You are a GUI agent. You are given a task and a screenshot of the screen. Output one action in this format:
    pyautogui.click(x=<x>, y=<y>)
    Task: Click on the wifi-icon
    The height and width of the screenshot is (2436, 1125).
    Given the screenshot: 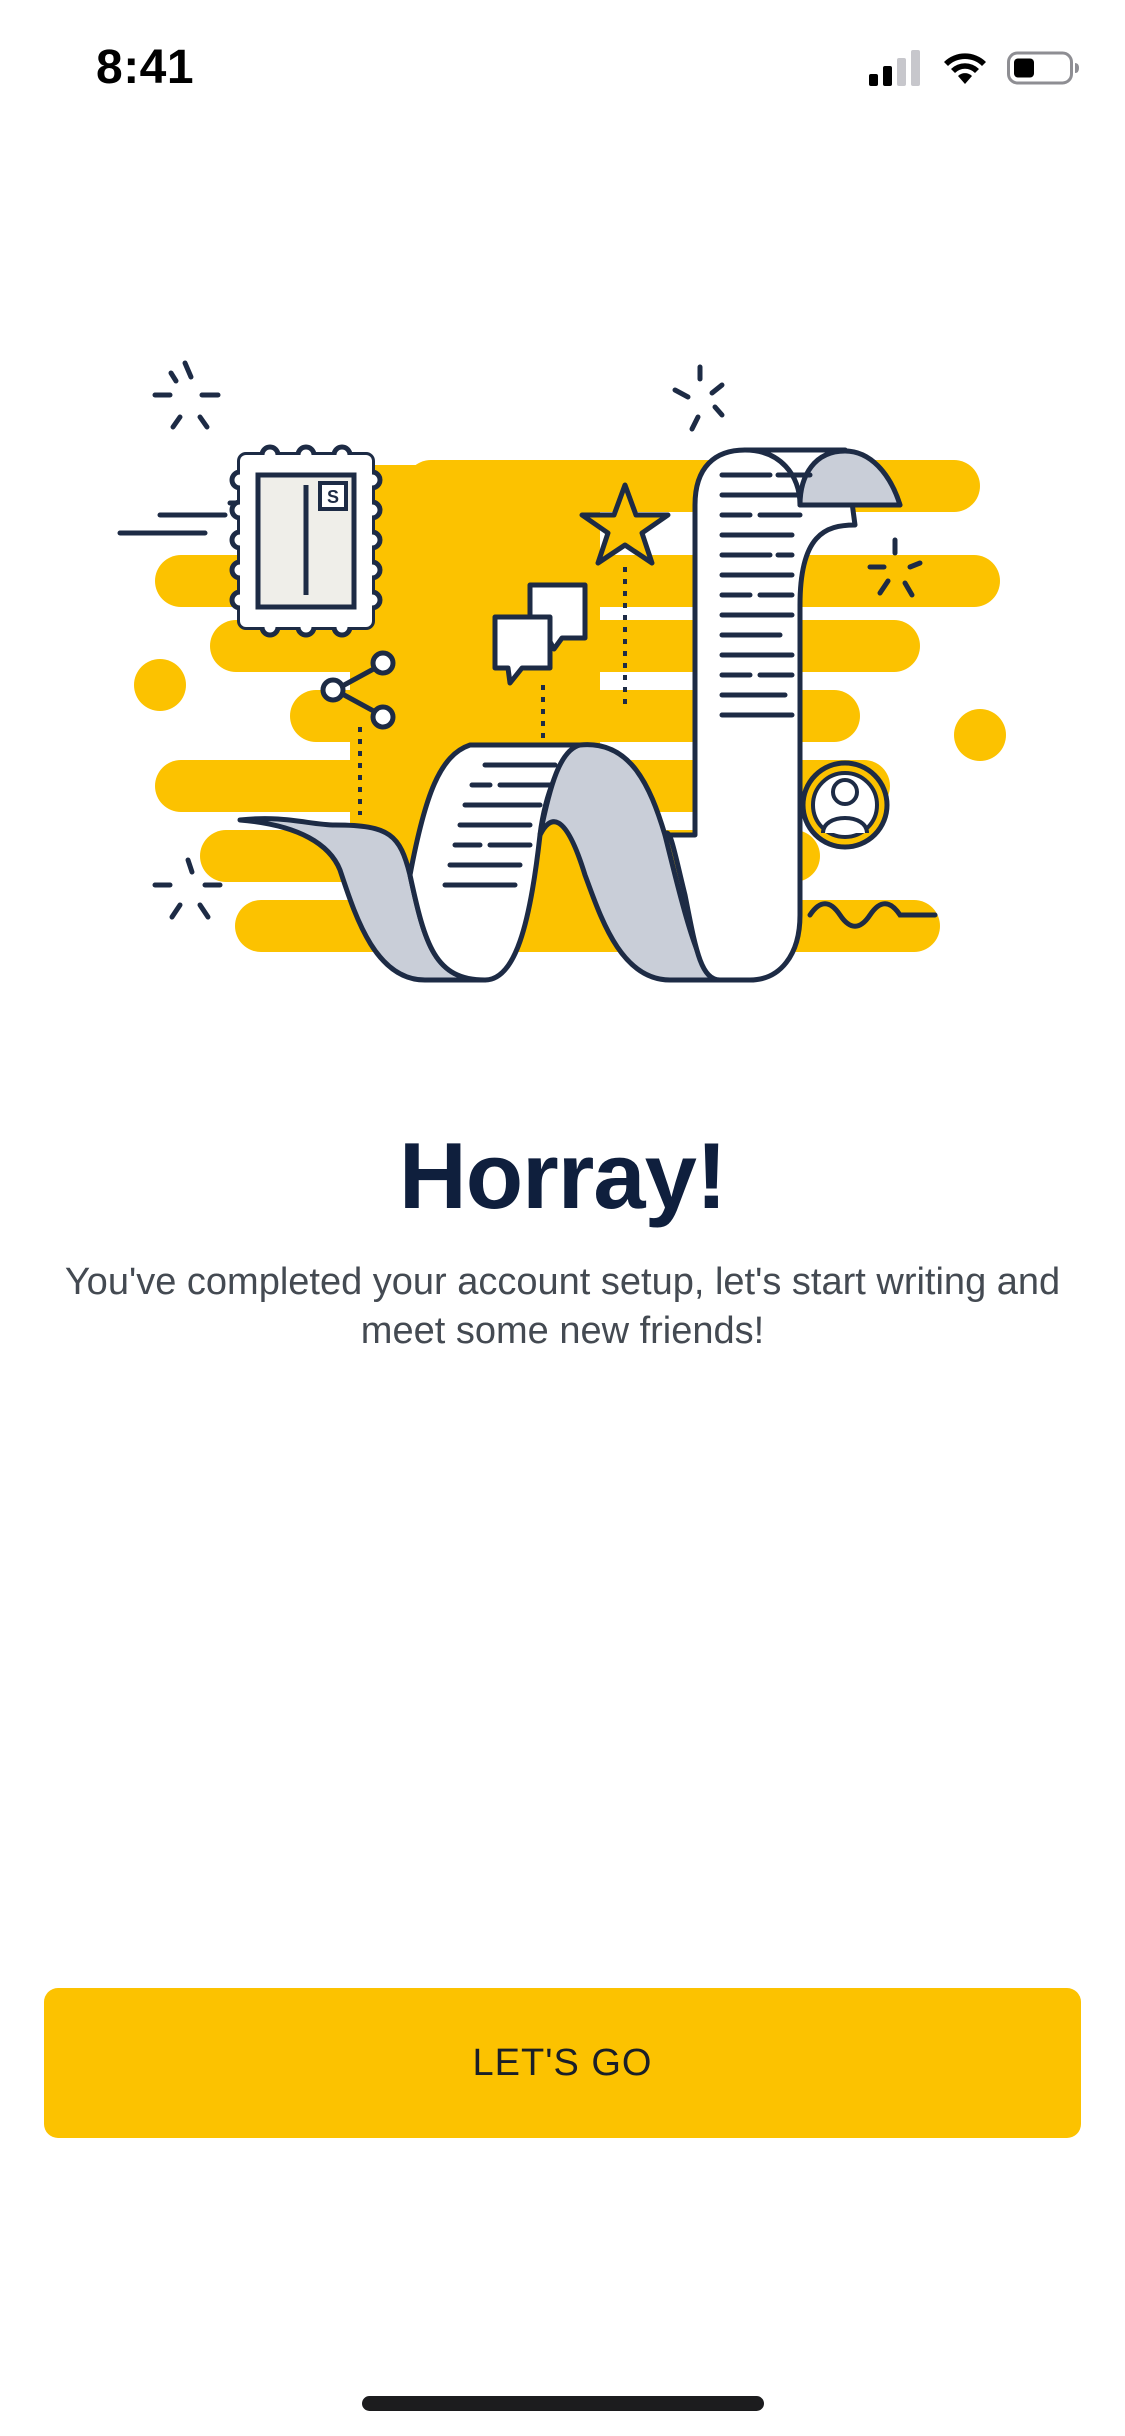 What is the action you would take?
    pyautogui.click(x=965, y=70)
    